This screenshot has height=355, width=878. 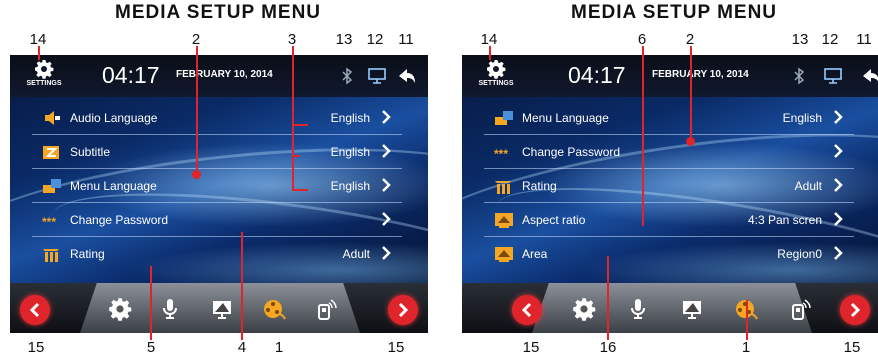 I want to click on callout-label: 6, so click(x=642, y=39).